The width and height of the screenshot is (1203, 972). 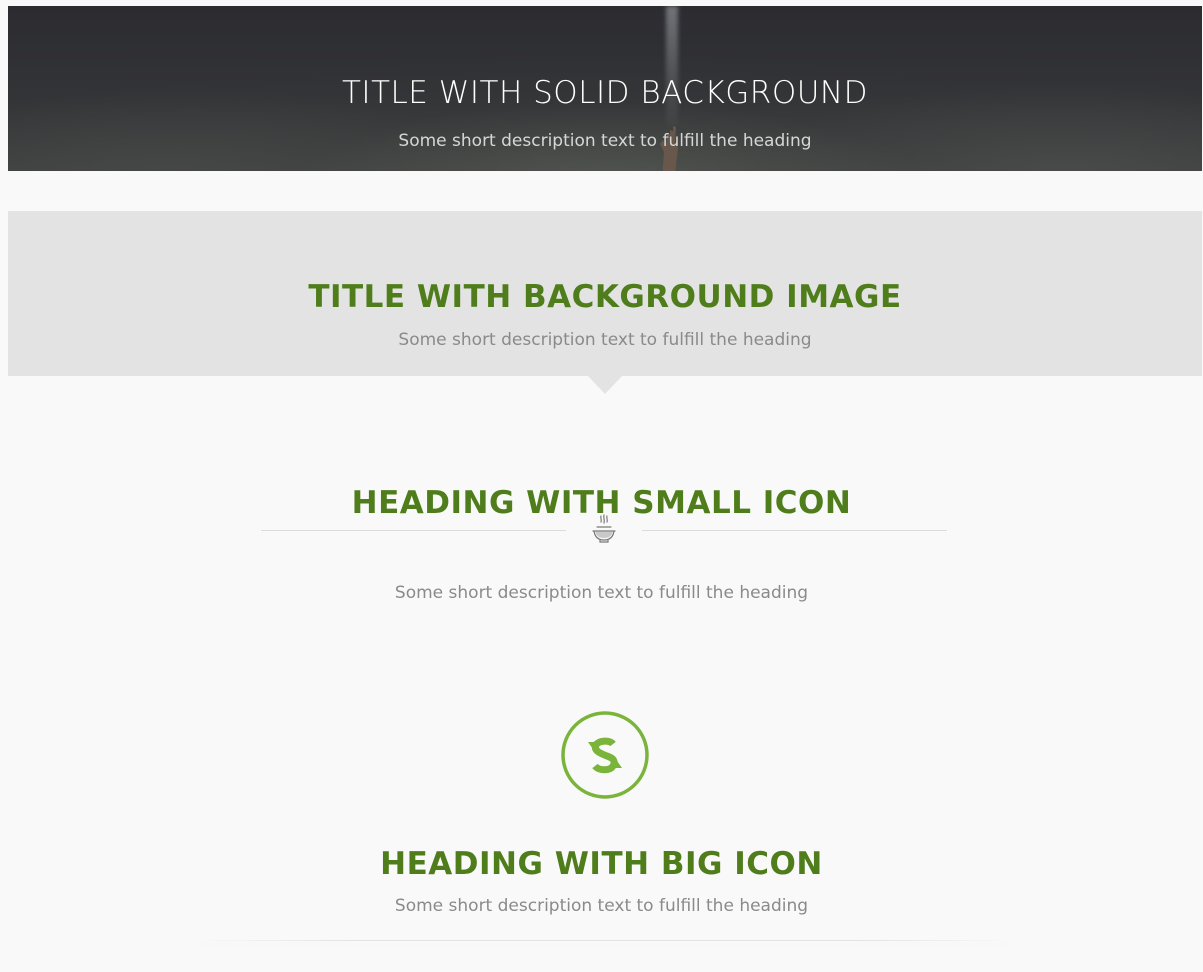 I want to click on bottom-divider, so click(x=605, y=940).